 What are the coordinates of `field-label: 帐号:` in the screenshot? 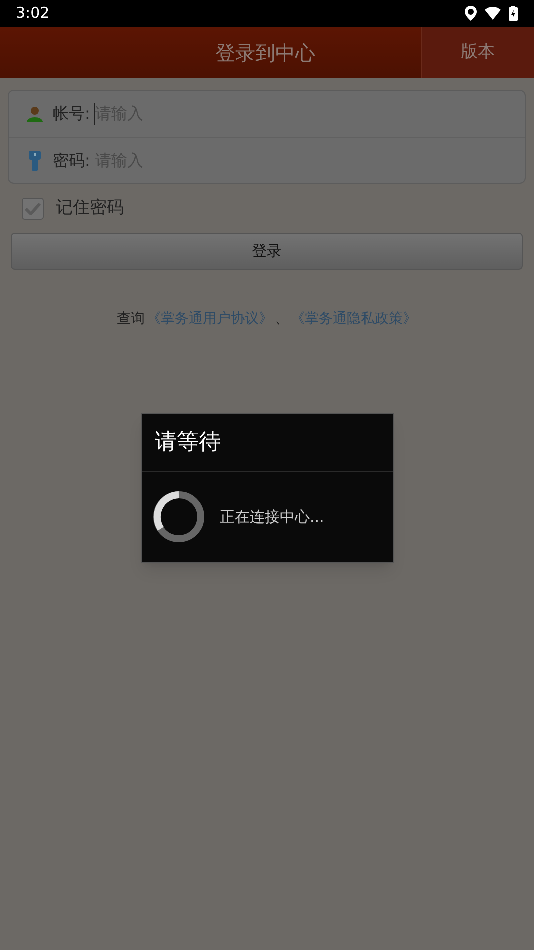 It's located at (71, 114).